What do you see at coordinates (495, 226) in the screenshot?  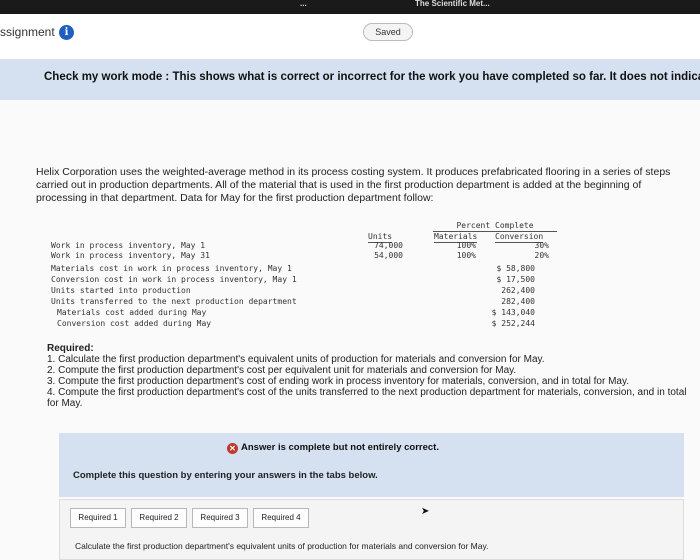 I see `percent-complete-header: Percent Complete` at bounding box center [495, 226].